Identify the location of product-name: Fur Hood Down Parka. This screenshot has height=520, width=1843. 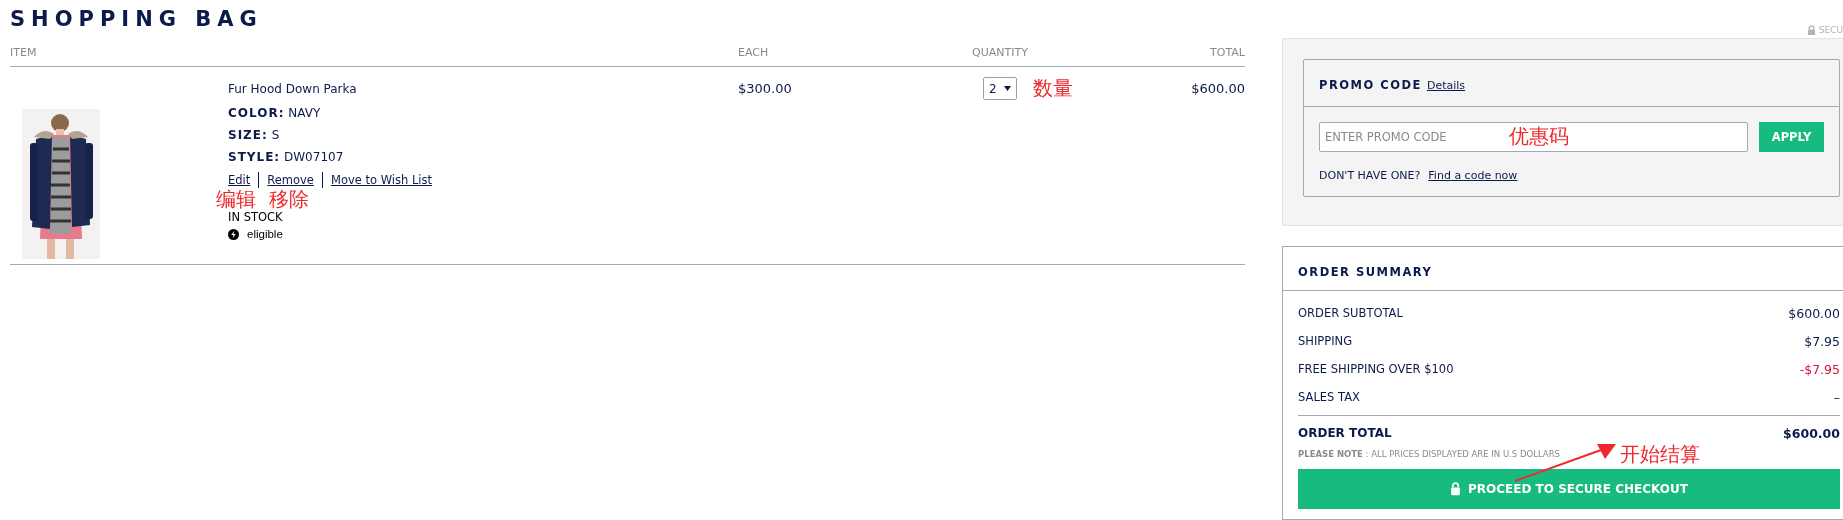
(292, 89).